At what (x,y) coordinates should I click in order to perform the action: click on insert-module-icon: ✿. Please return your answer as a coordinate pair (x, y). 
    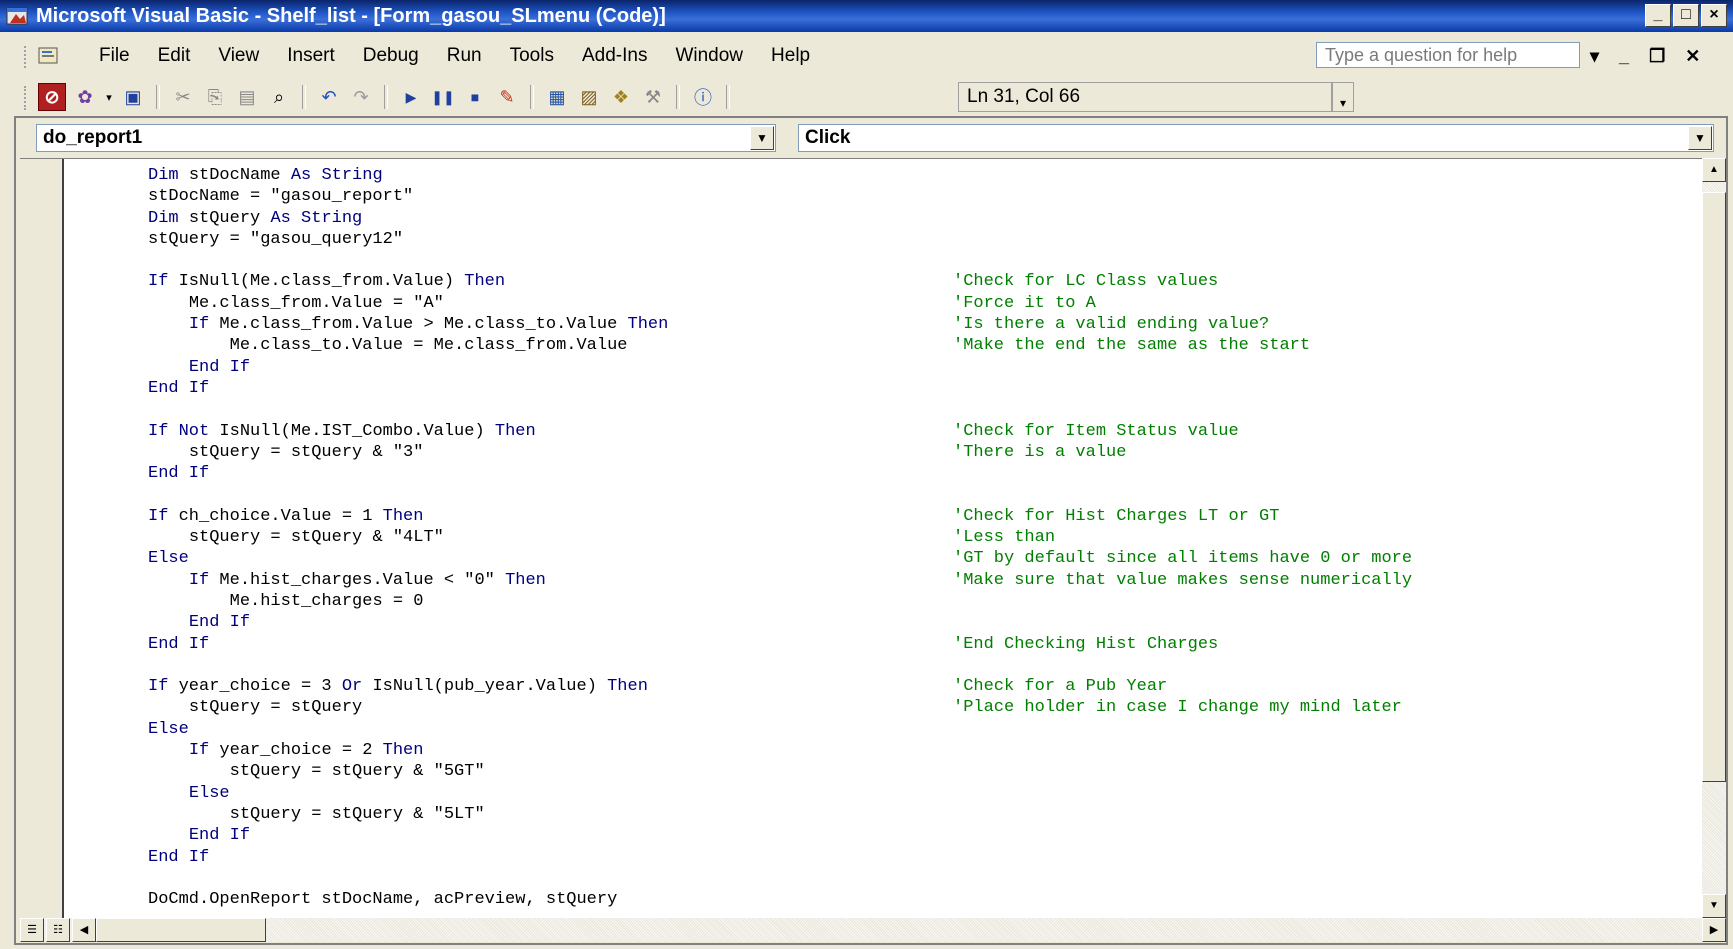
    Looking at the image, I should click on (85, 97).